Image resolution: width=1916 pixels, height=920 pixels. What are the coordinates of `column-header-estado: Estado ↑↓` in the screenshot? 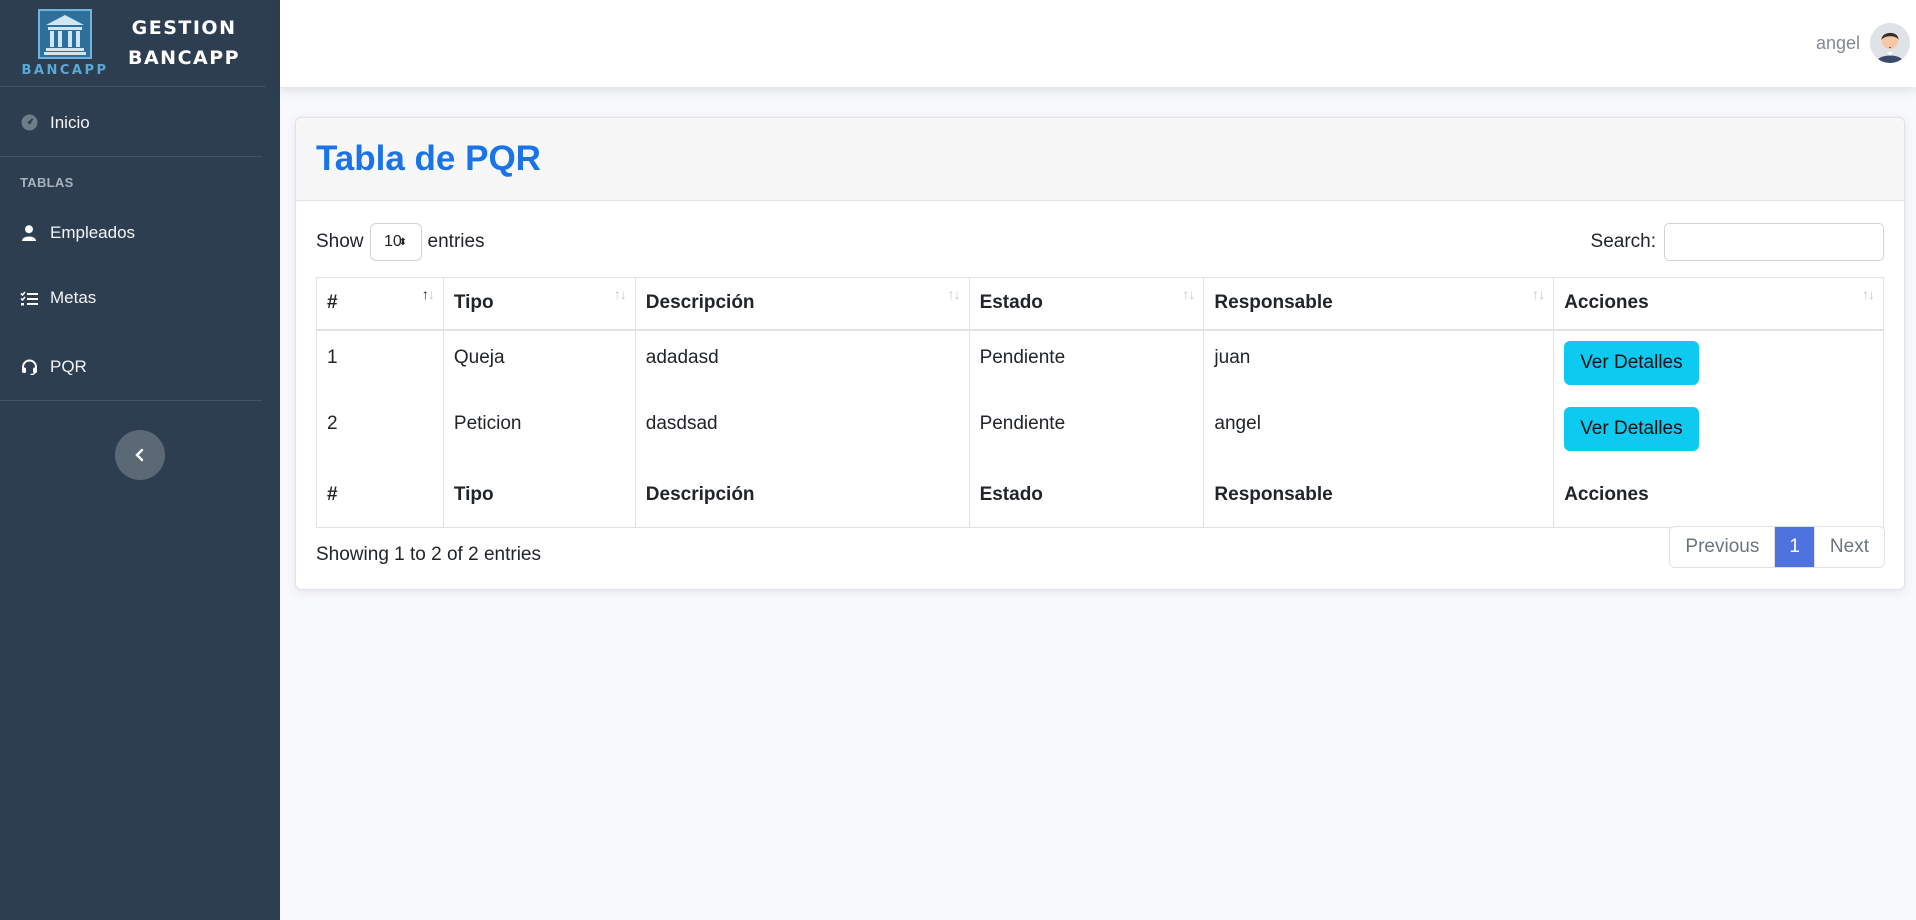 It's located at (1086, 304).